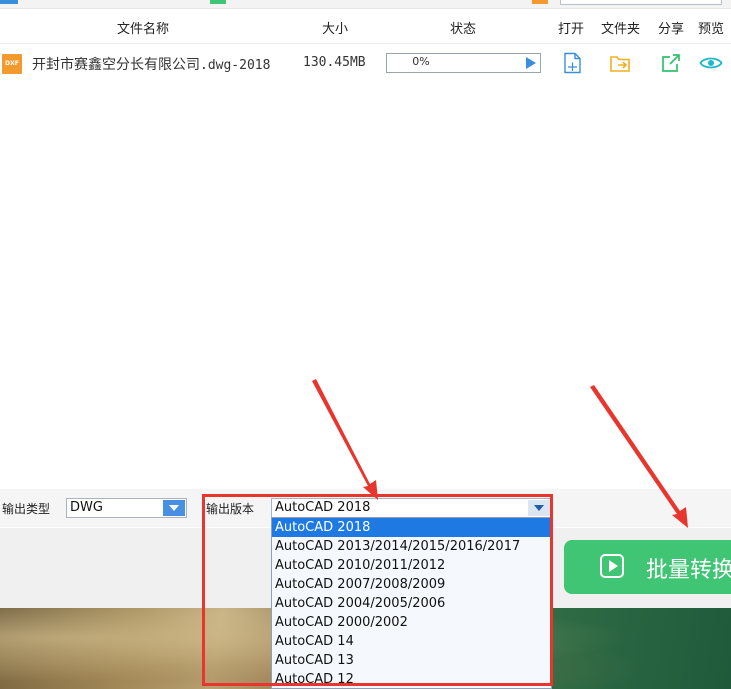 The width and height of the screenshot is (731, 689). I want to click on annotation-arrows, so click(500, 453).